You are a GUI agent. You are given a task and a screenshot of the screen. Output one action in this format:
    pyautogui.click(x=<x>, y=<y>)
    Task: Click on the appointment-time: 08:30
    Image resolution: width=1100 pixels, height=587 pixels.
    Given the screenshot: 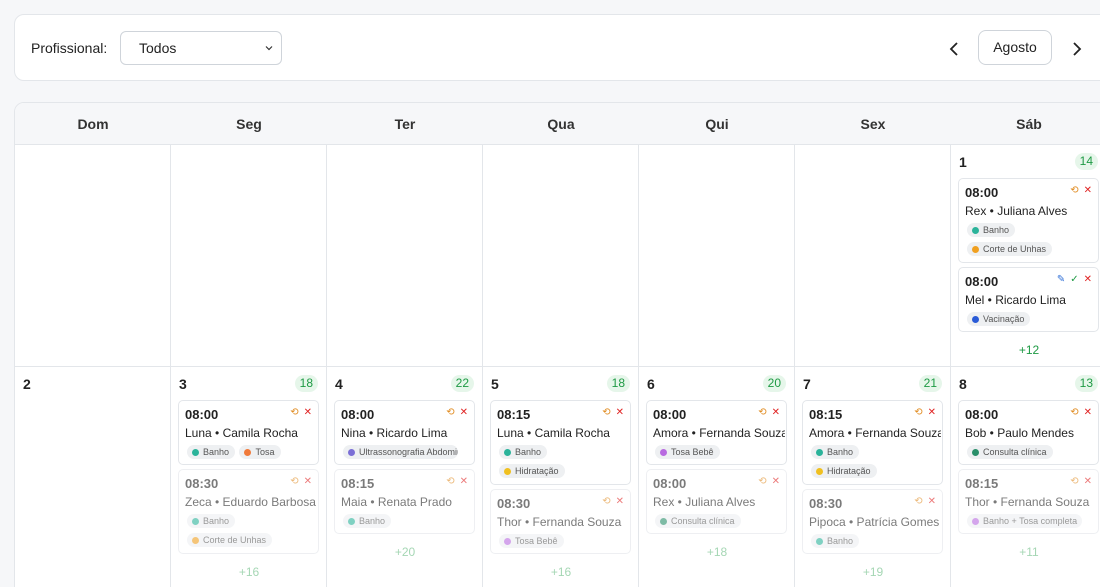 What is the action you would take?
    pyautogui.click(x=202, y=483)
    